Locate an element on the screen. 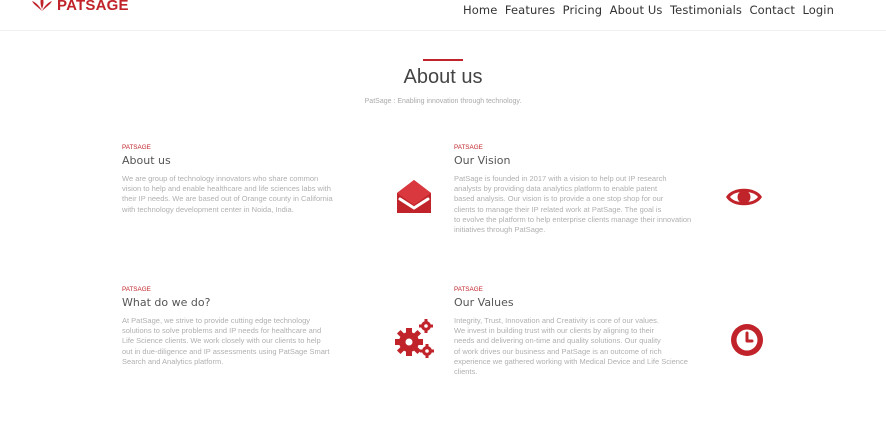  brand-logo: PATSAGE is located at coordinates (79, 7).